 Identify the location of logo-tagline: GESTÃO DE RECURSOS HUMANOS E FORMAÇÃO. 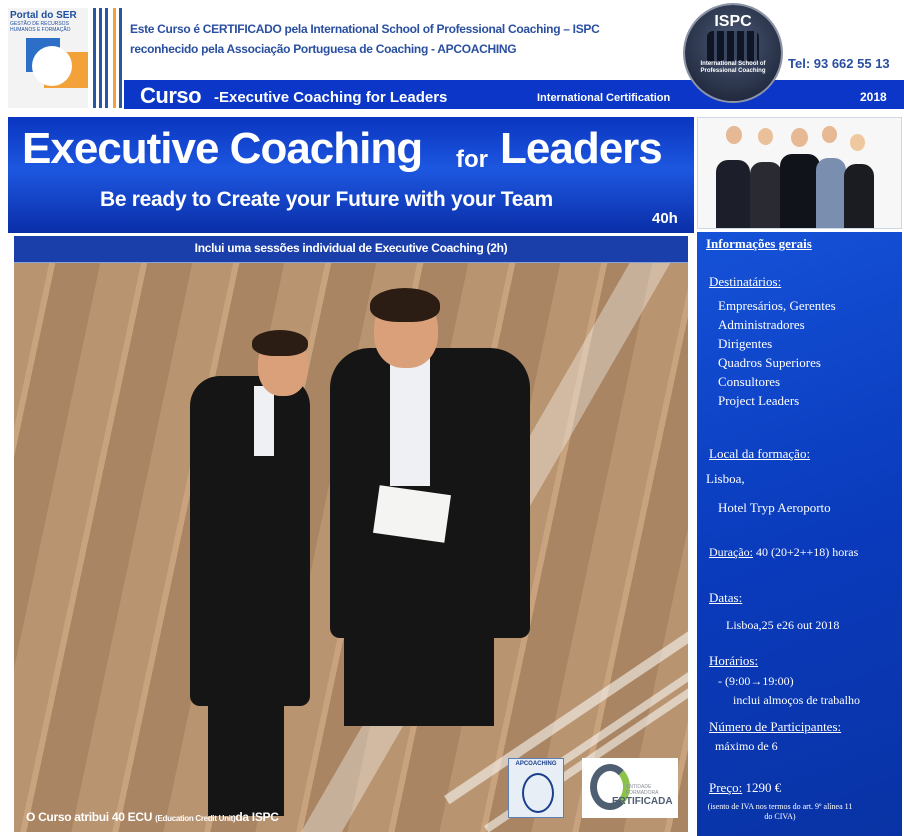
(40, 27).